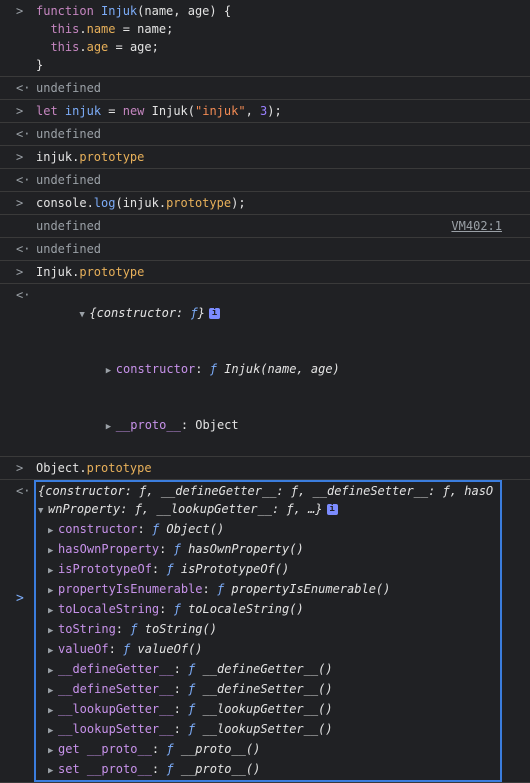 The width and height of the screenshot is (530, 783). I want to click on object-property-row: ▶ hasOwnProperty: ƒ hasOwnProperty(), so click(274, 550).